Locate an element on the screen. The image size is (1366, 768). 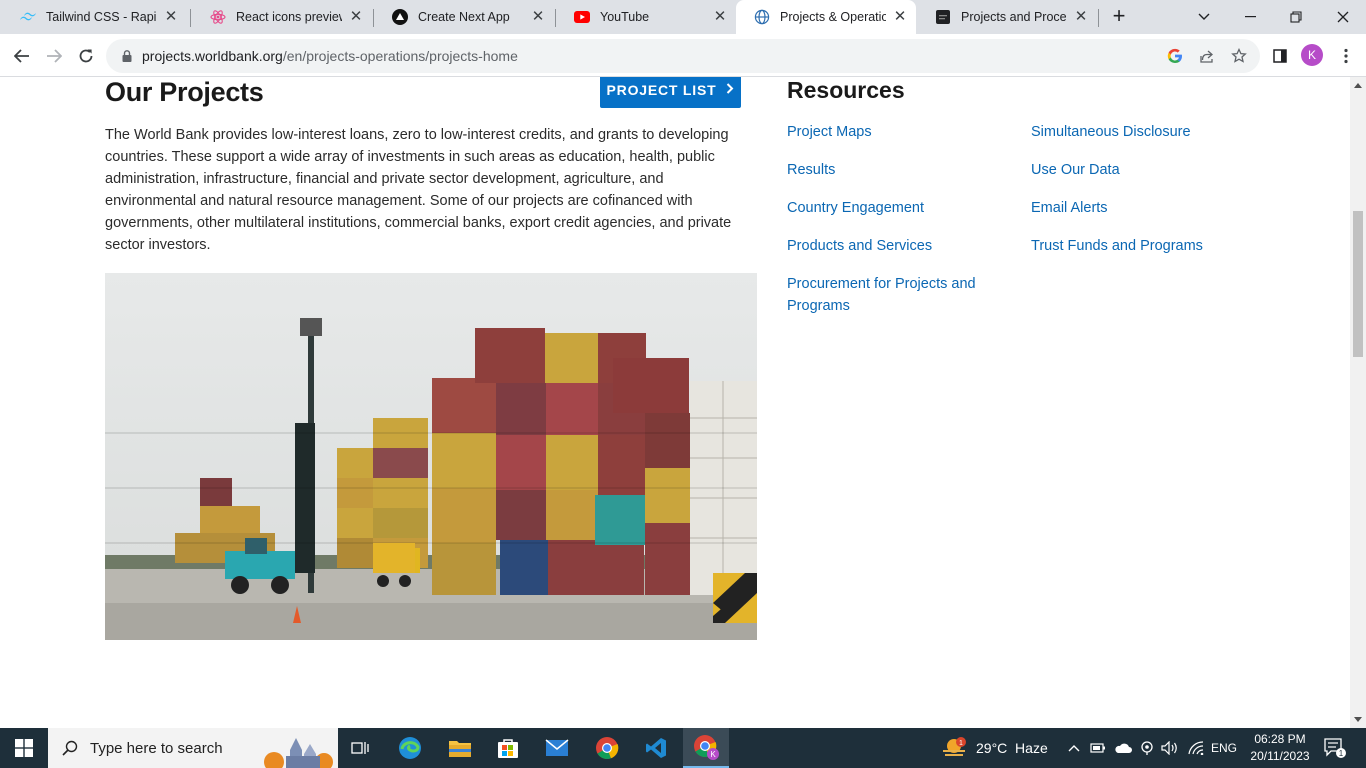
link-use-our-data: Use Our Data is located at coordinates (1141, 170).